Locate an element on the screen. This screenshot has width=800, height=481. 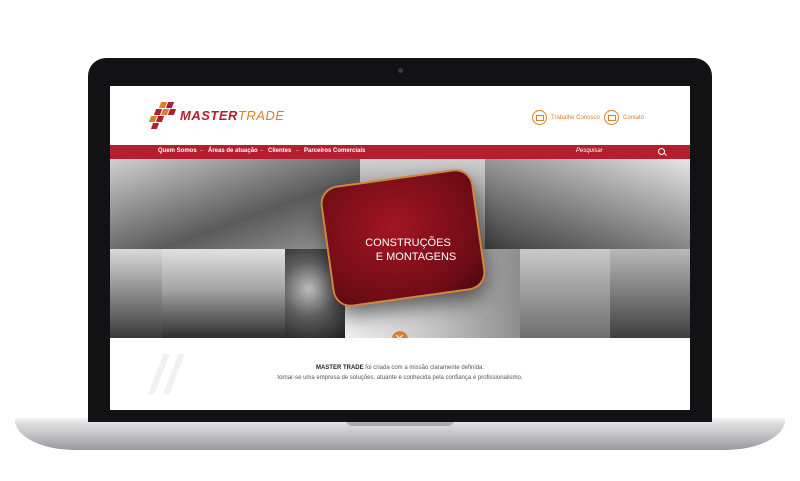
contato-label: Contato is located at coordinates (634, 117).